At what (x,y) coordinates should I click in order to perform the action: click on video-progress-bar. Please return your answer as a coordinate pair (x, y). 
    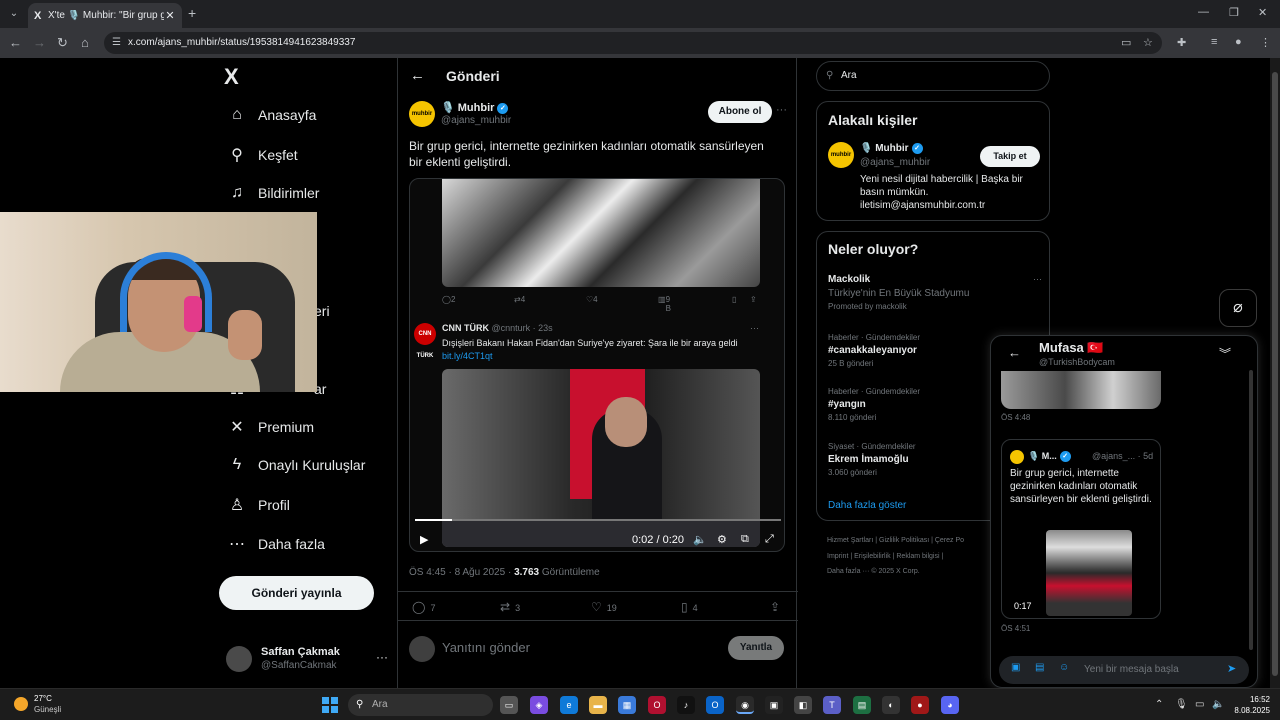
    Looking at the image, I should click on (598, 520).